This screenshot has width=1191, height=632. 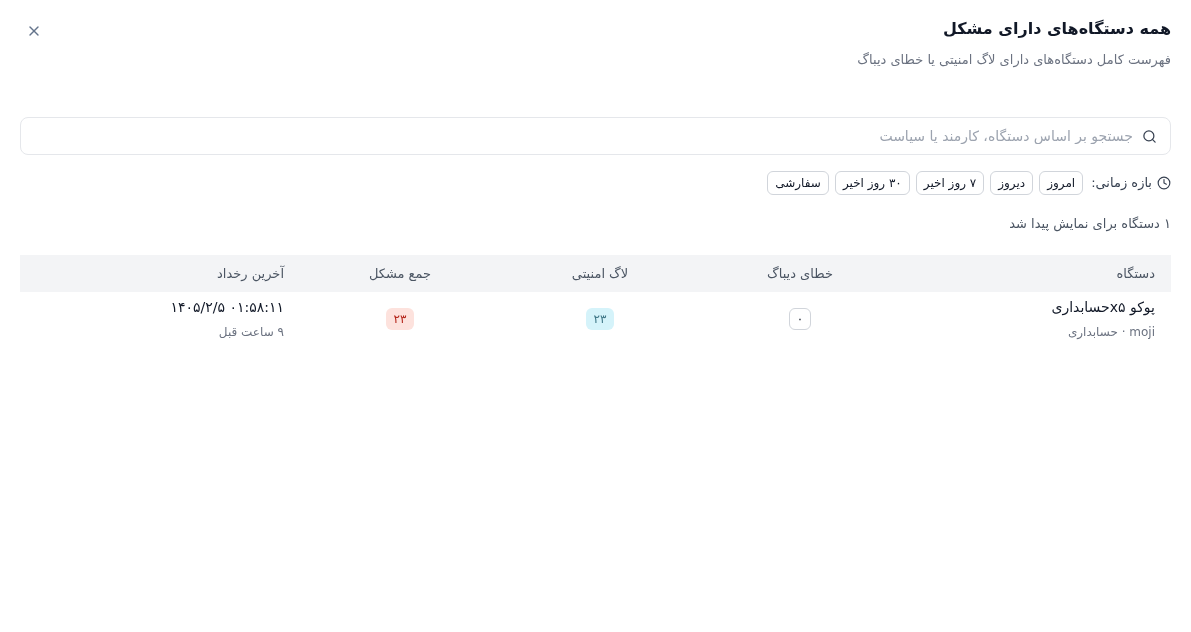 I want to click on time-range-label: بازه زمانی:, so click(x=1121, y=183).